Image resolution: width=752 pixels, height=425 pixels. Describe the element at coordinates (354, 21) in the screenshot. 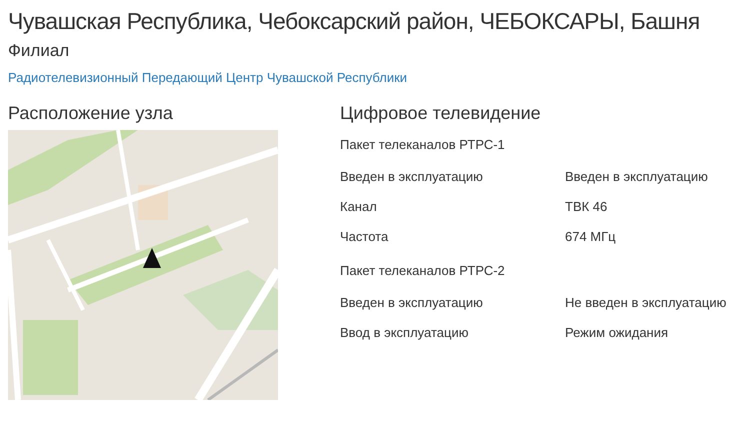

I see `page-title: Чувашская Республика, Чебоксарский район, ЧЕБОКСАРЫ, Башня` at that location.